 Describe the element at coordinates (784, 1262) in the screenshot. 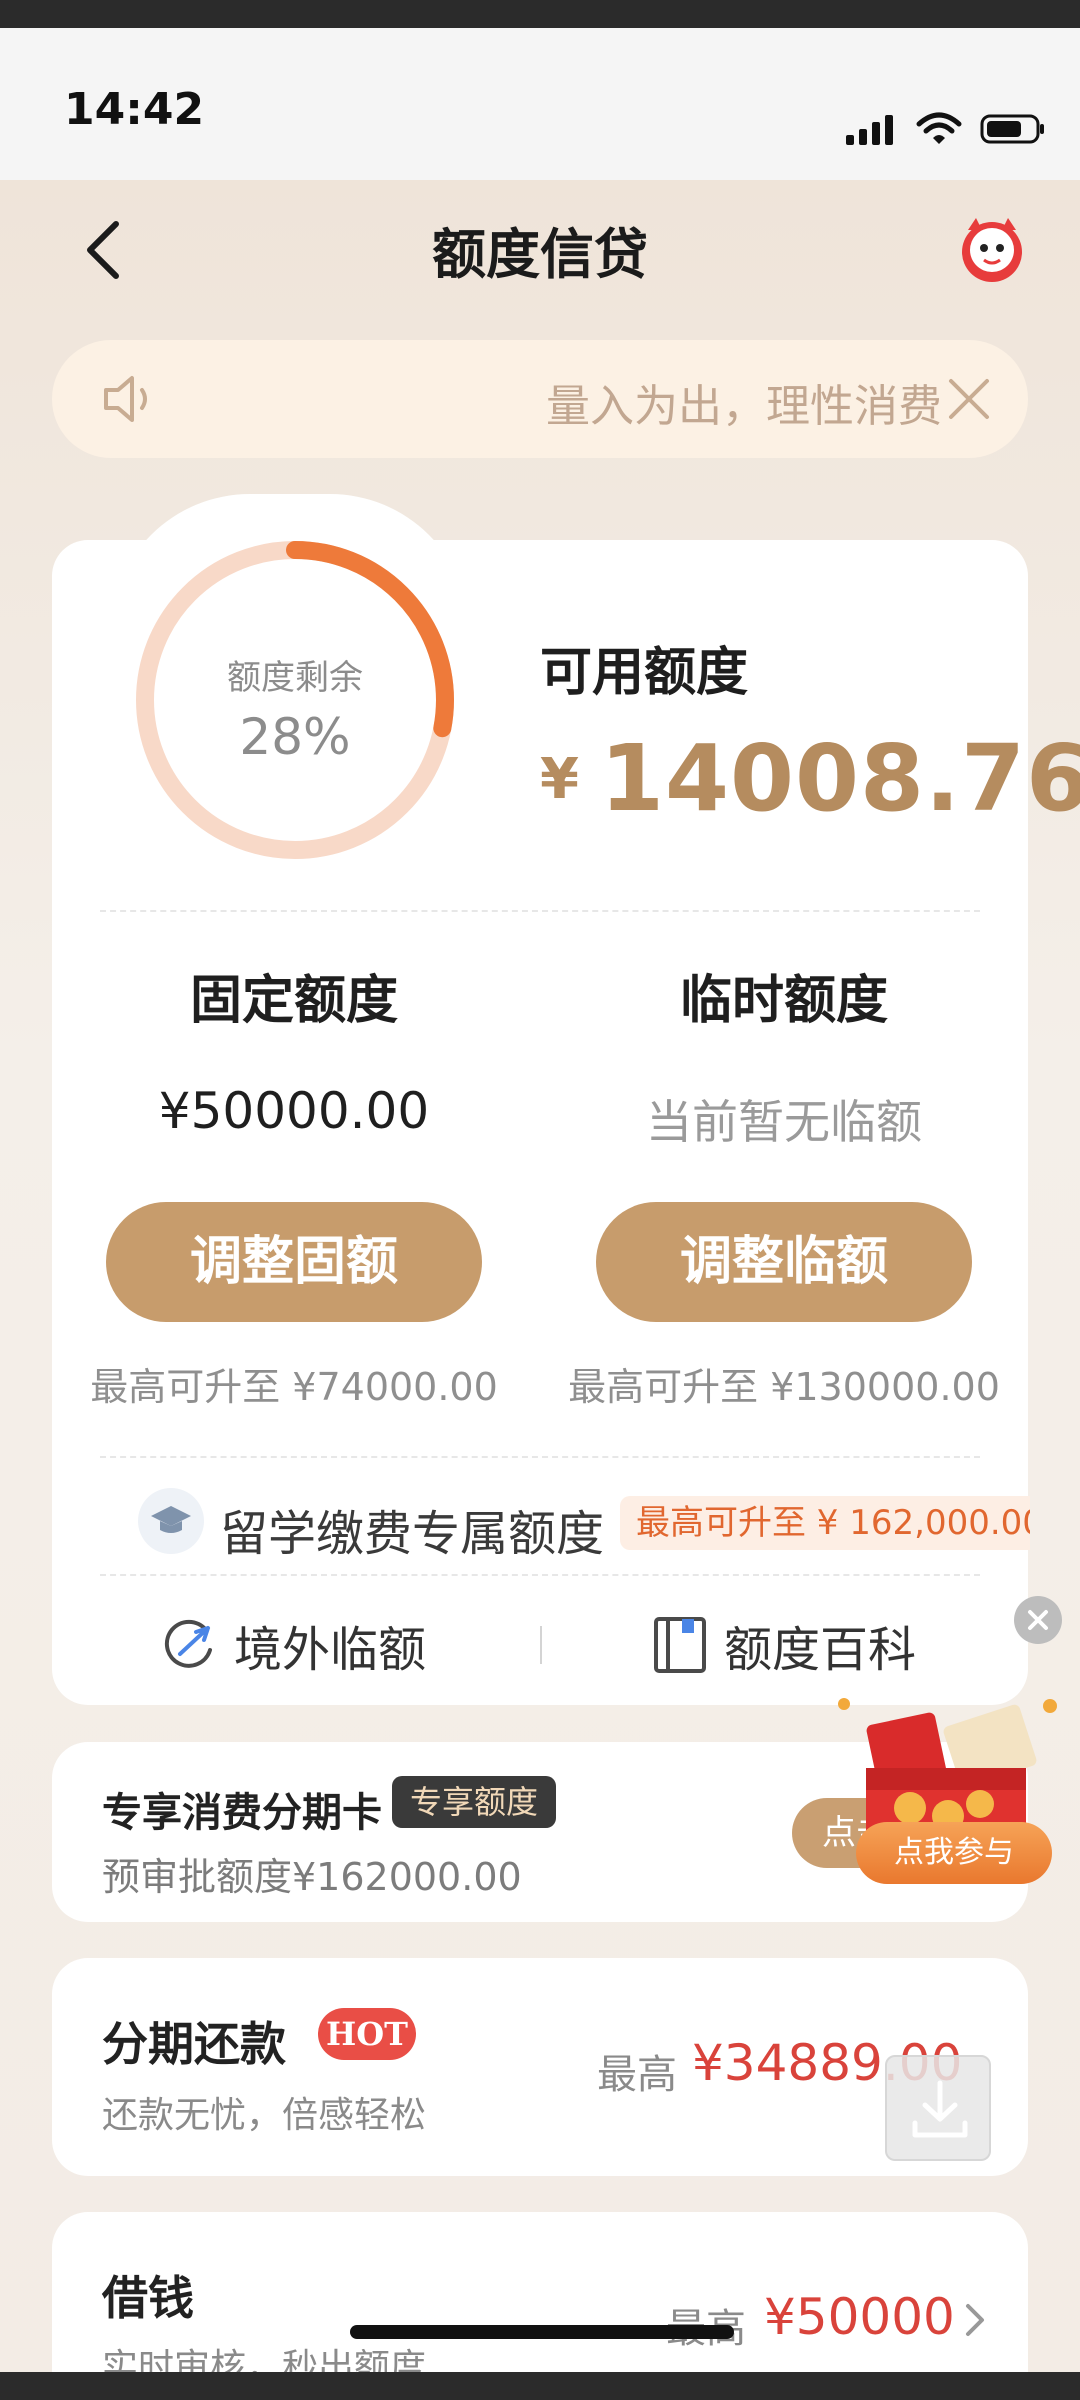

I see `adjust-temp-button: 调整临额` at that location.